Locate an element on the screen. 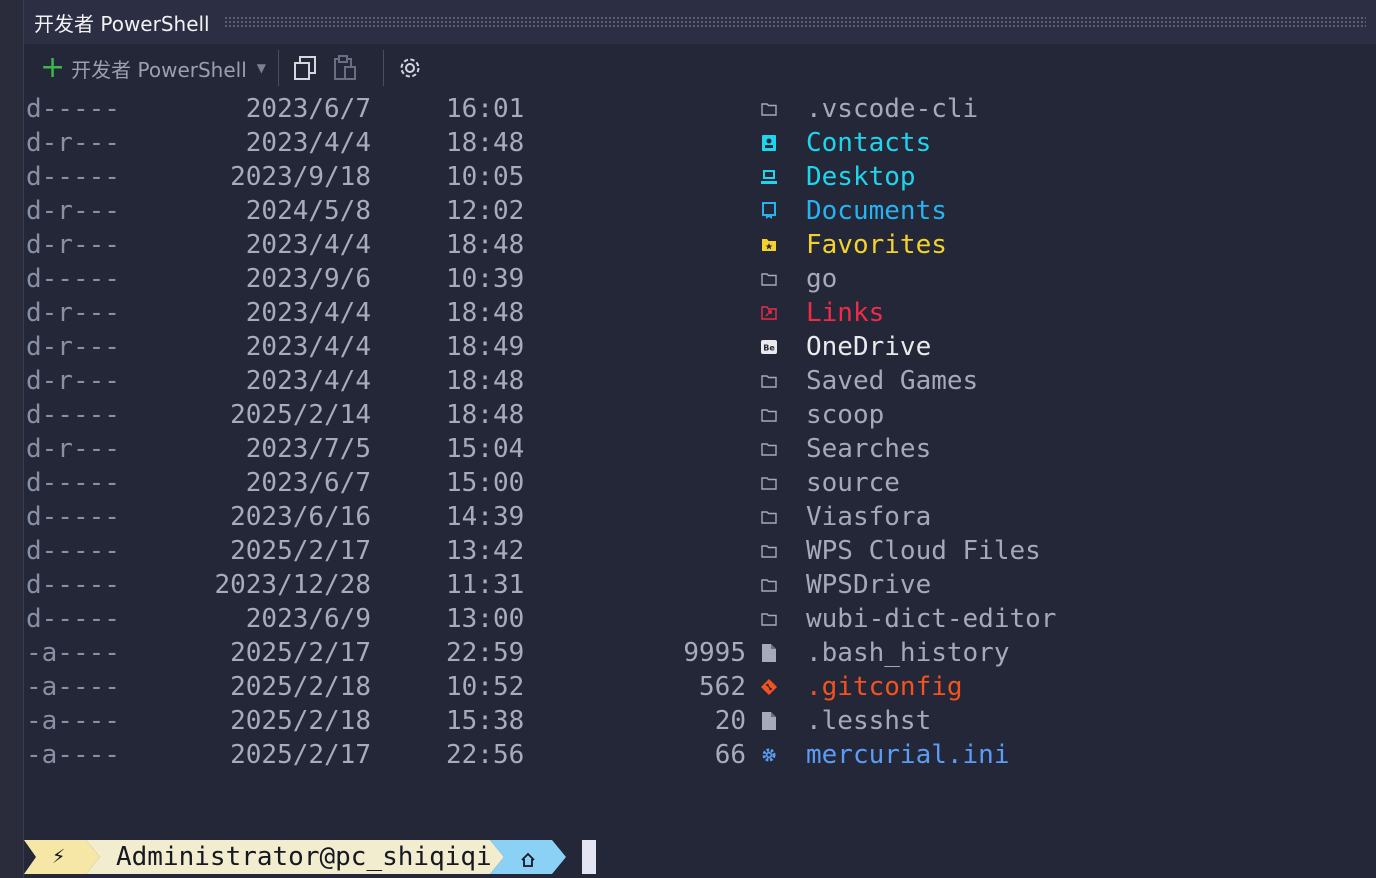 This screenshot has width=1376, height=878. list-item: d-r--- 2023/7/5 15:04 Searches is located at coordinates (700, 449).